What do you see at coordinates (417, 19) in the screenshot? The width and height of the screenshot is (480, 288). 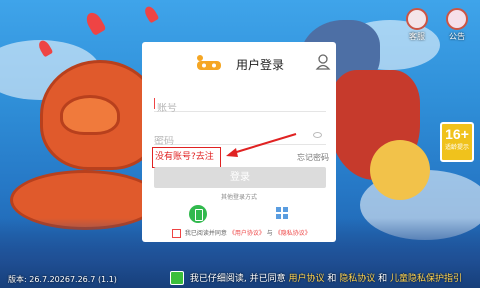 I see `customer-service-icon` at bounding box center [417, 19].